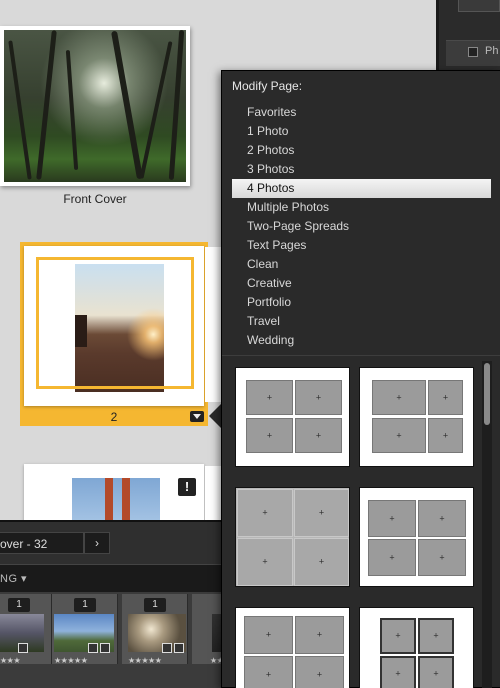  Describe the element at coordinates (42, 543) in the screenshot. I see `cover-type-select: over - 32` at that location.